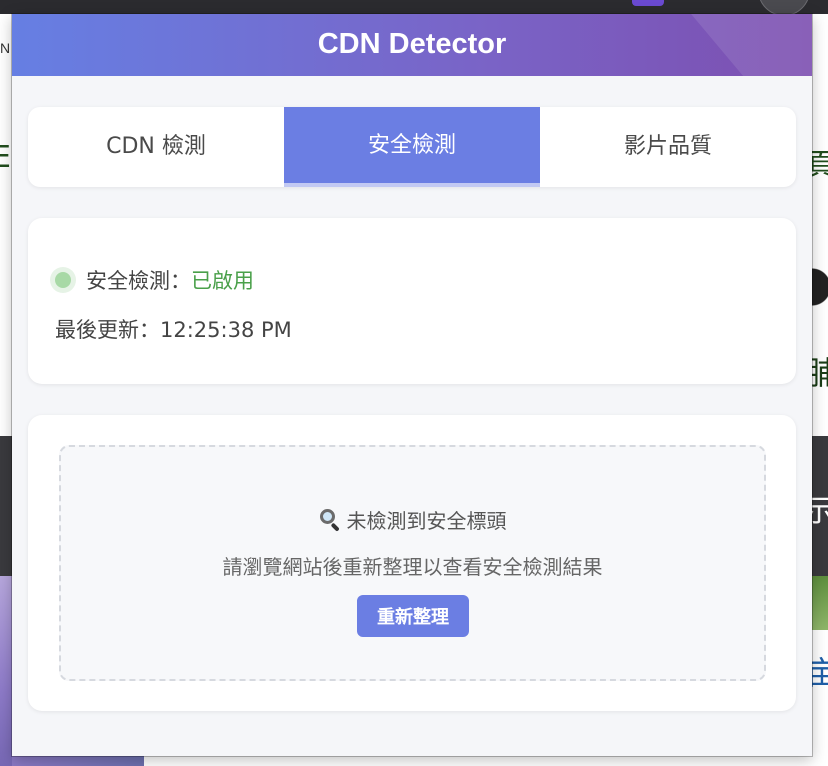 This screenshot has height=766, width=828. I want to click on browser-top-bar, so click(414, 7).